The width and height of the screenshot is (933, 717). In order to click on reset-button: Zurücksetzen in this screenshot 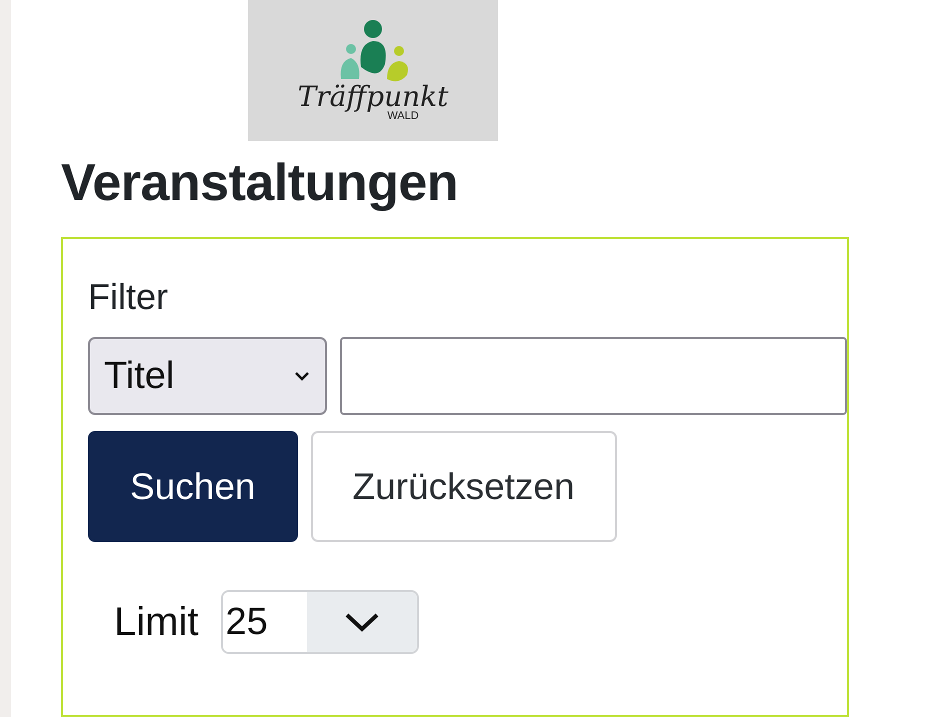, I will do `click(463, 486)`.